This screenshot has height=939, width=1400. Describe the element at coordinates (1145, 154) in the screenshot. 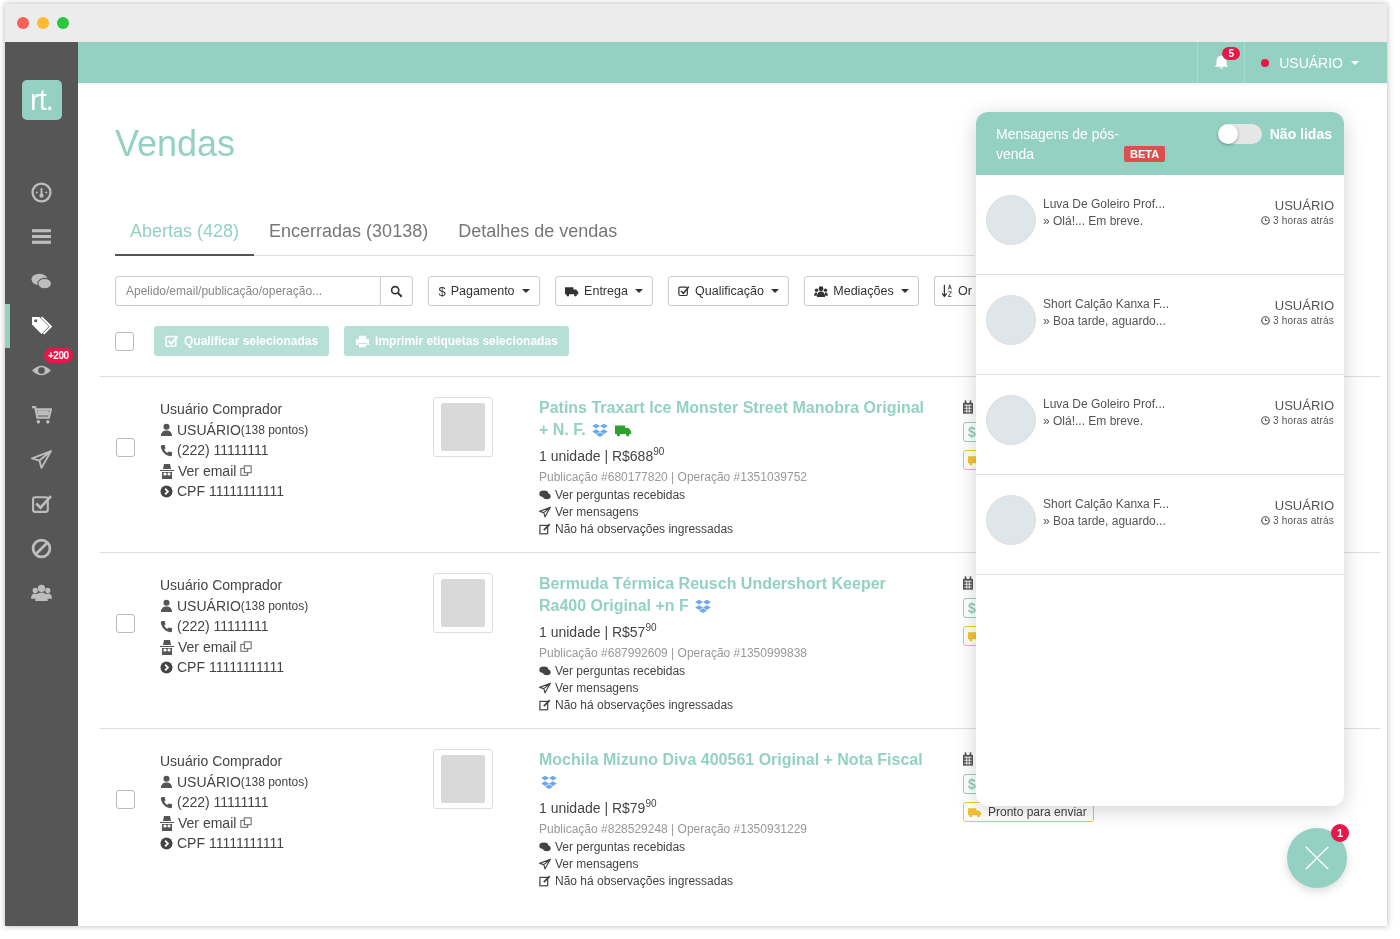

I see `beta-badge: BETA` at that location.